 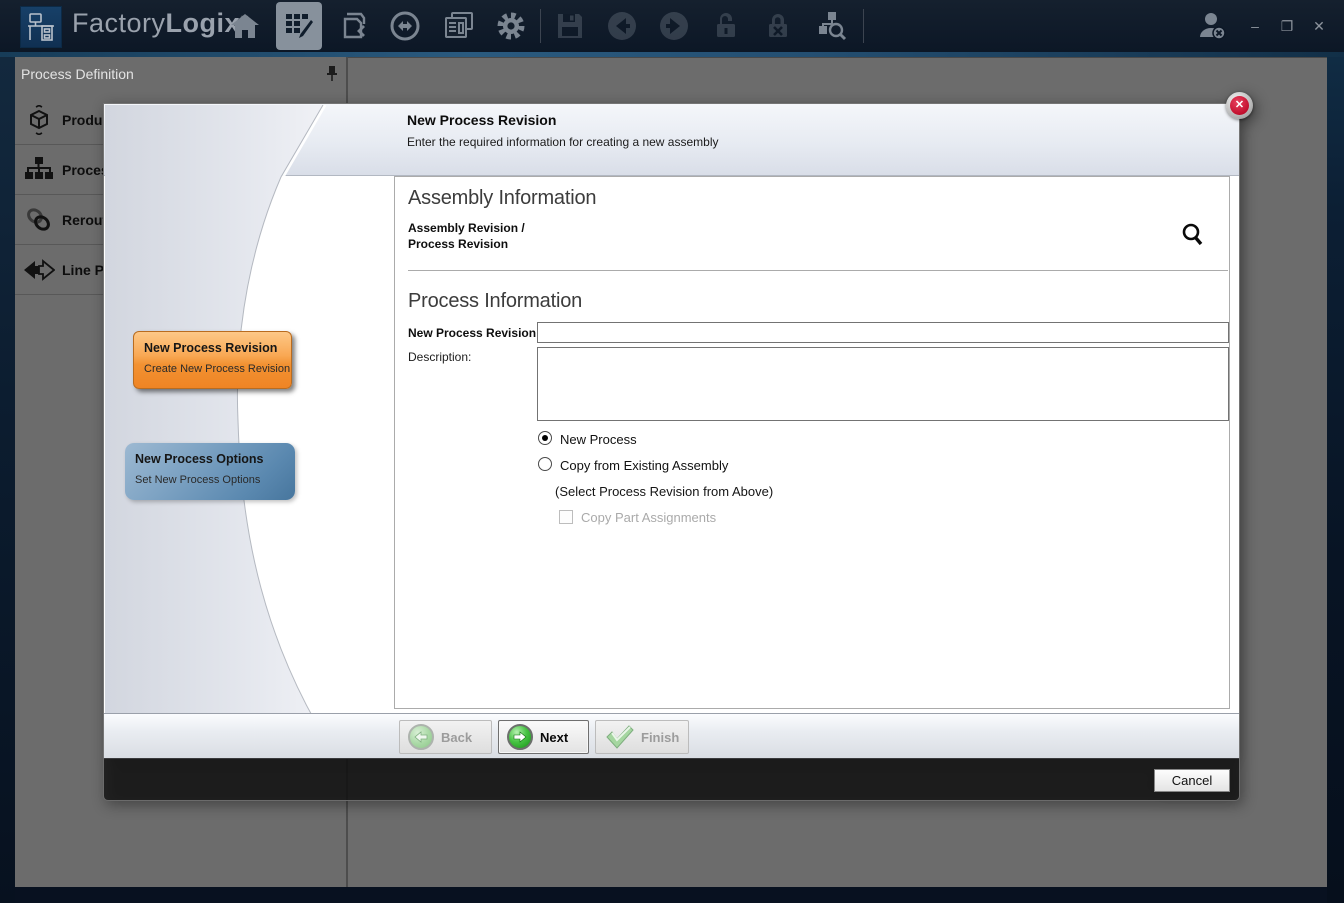 I want to click on sidebar-header: Process Definition, so click(x=180, y=75).